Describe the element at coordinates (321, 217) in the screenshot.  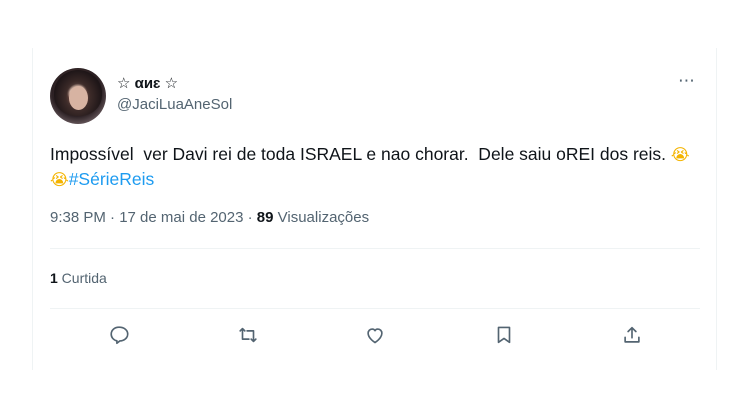
I see `views-label: Visualizações` at that location.